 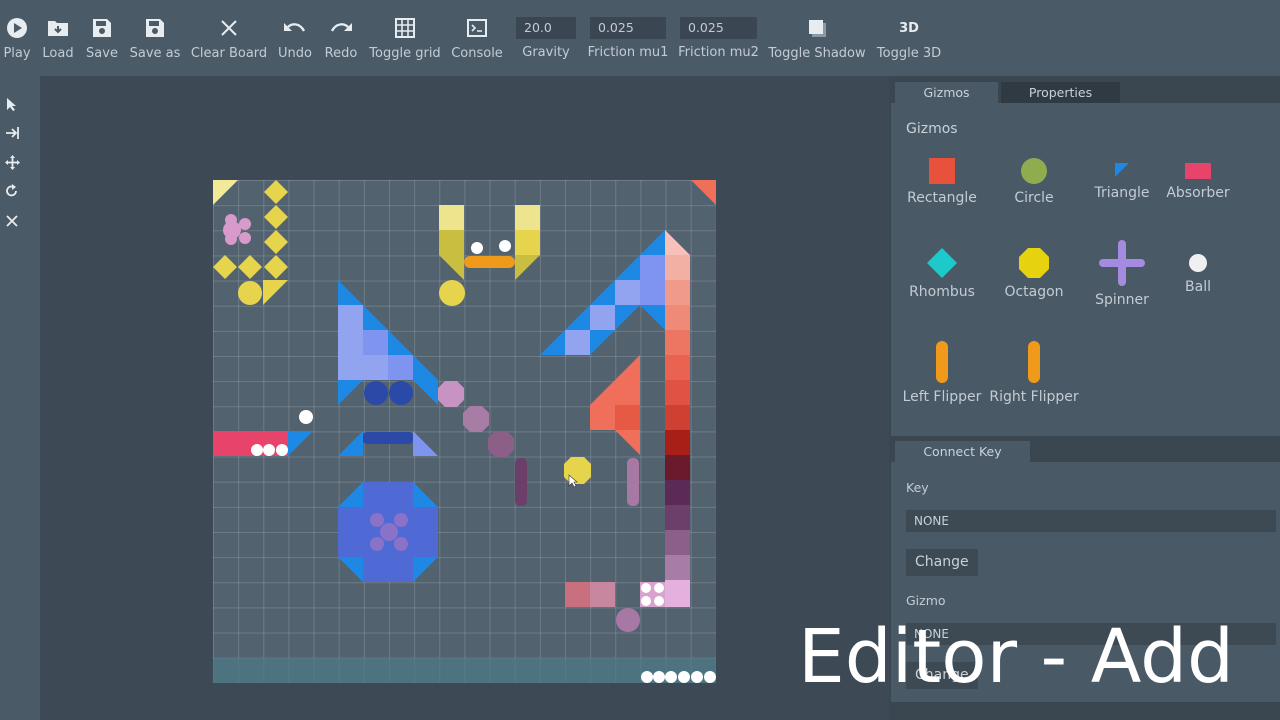 I want to click on clear-board-button: Clear Board, so click(x=229, y=38).